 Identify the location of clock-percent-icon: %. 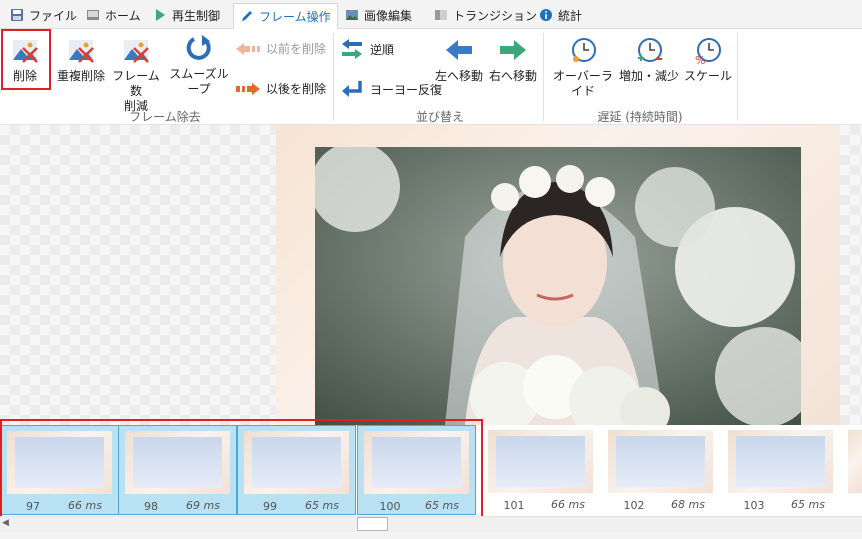
(708, 51).